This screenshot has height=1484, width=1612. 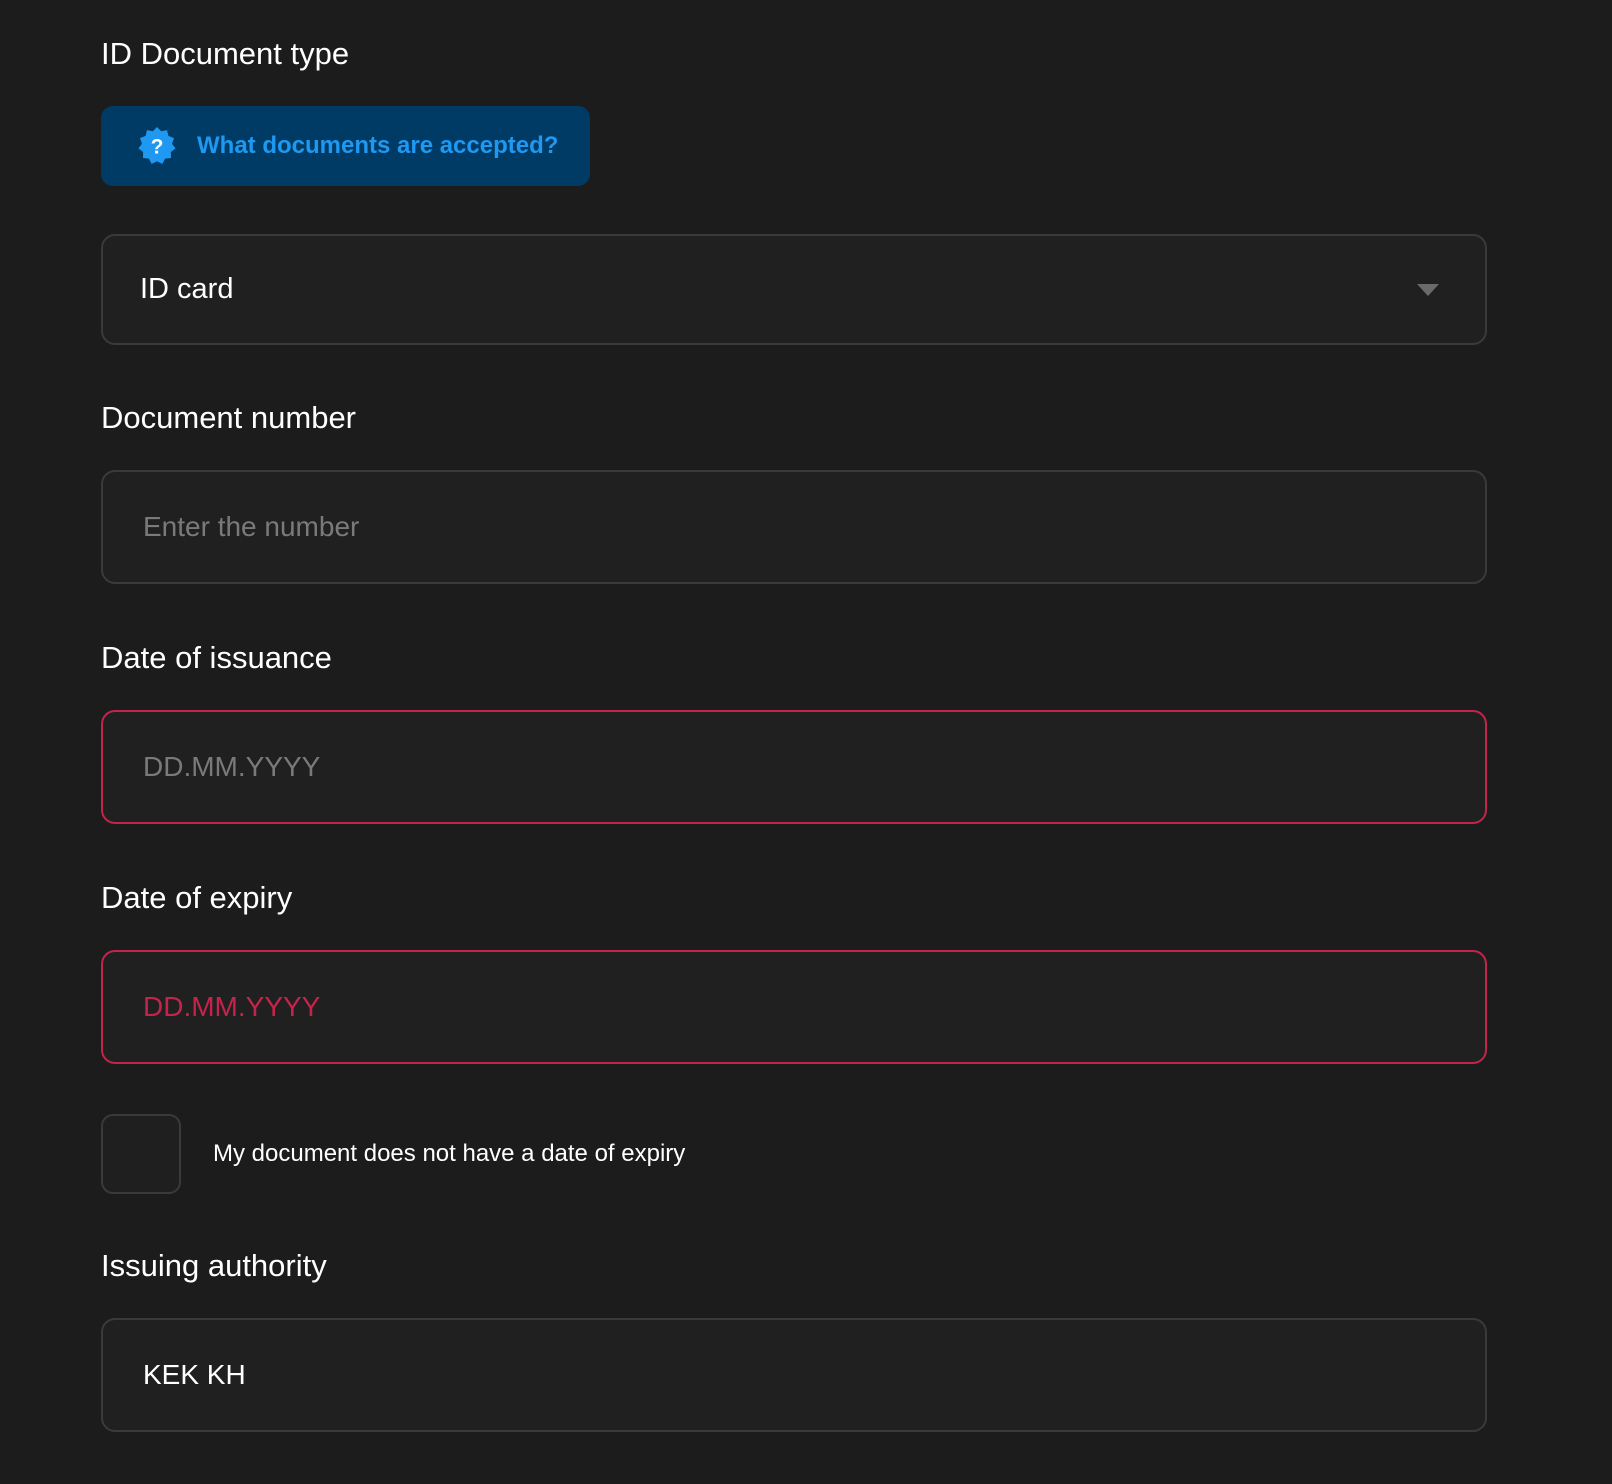 I want to click on document-number-input: Enter the number, so click(x=794, y=527).